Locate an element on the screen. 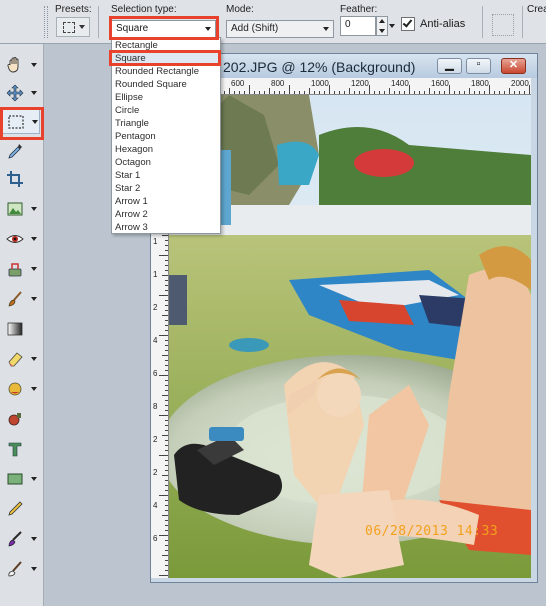  pan-tool is located at coordinates (21, 65).